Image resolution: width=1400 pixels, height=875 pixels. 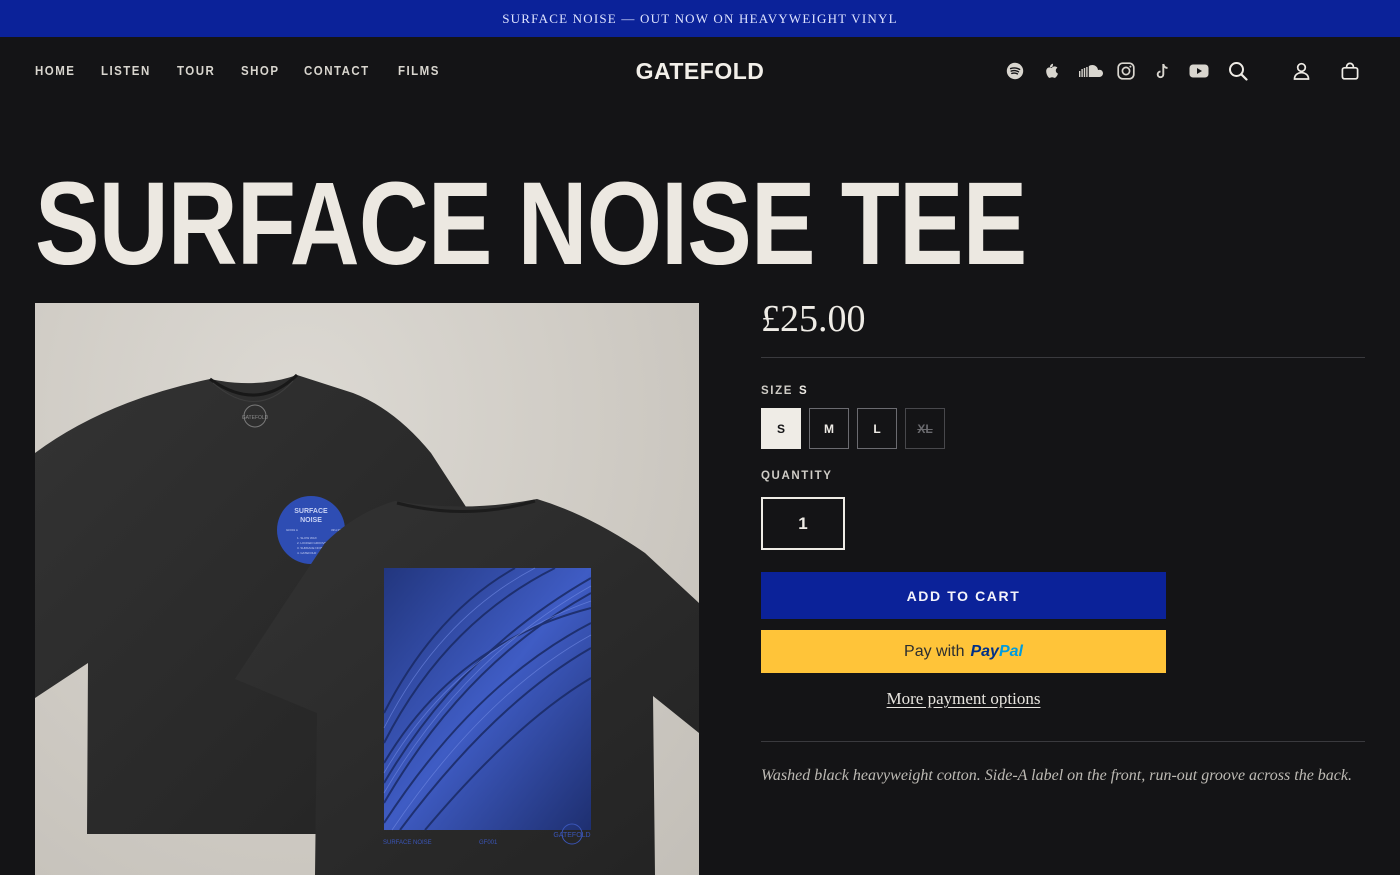 What do you see at coordinates (877, 428) in the screenshot?
I see `size-option-l: L` at bounding box center [877, 428].